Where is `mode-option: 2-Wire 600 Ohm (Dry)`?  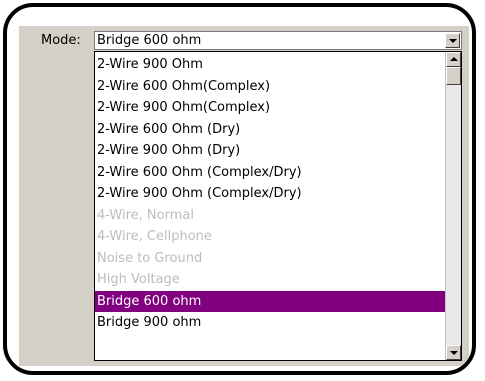 mode-option: 2-Wire 600 Ohm (Dry) is located at coordinates (270, 130).